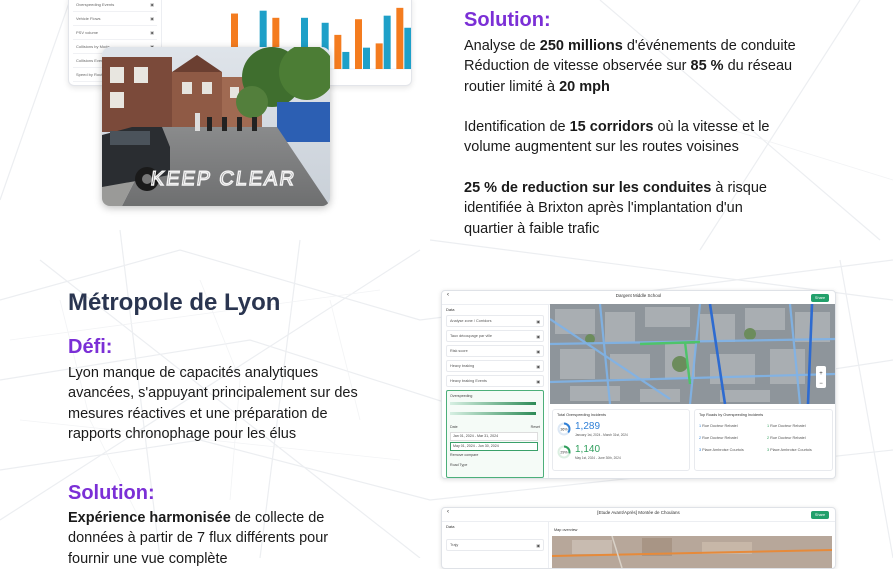 Image resolution: width=893 pixels, height=569 pixels. I want to click on map-overview-label: Map overview, so click(566, 530).